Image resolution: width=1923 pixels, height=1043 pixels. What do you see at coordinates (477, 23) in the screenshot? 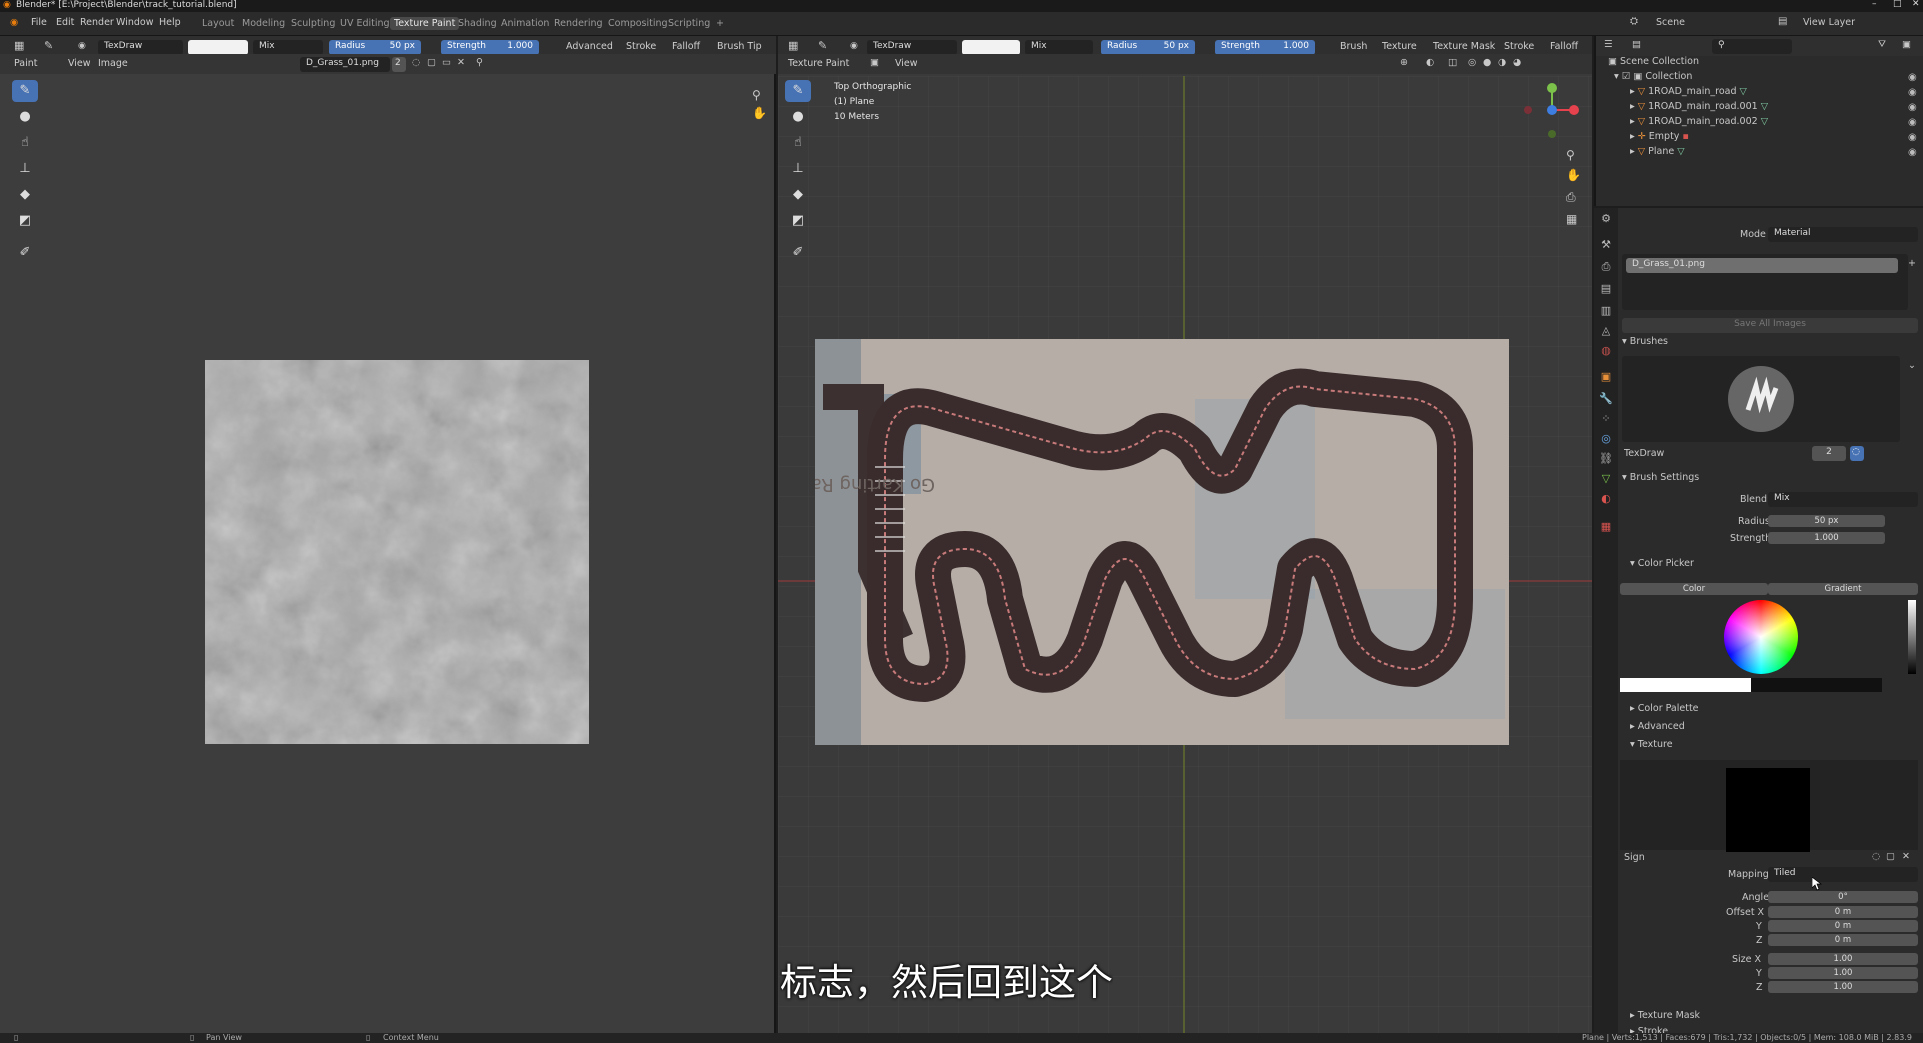
I see `tab-shading: Shading` at bounding box center [477, 23].